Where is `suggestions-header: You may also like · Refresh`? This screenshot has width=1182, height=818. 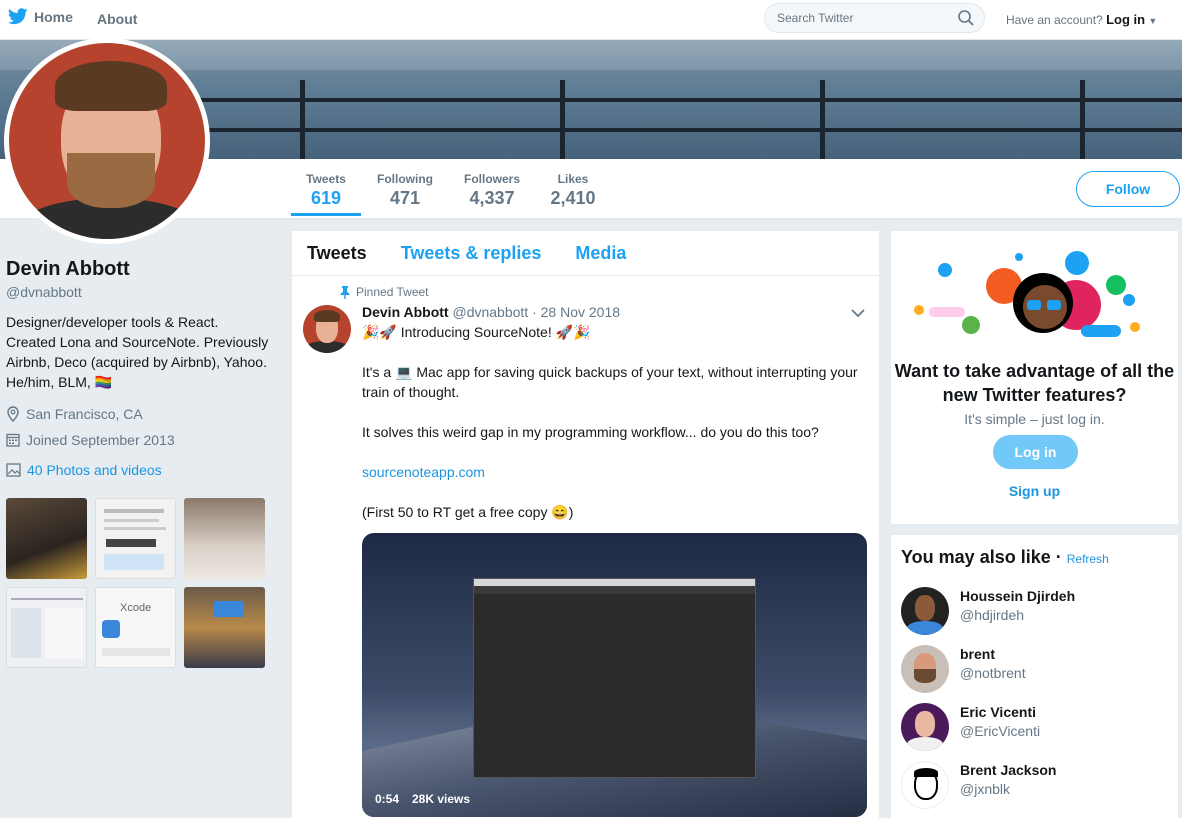
suggestions-header: You may also like · Refresh is located at coordinates (1005, 557).